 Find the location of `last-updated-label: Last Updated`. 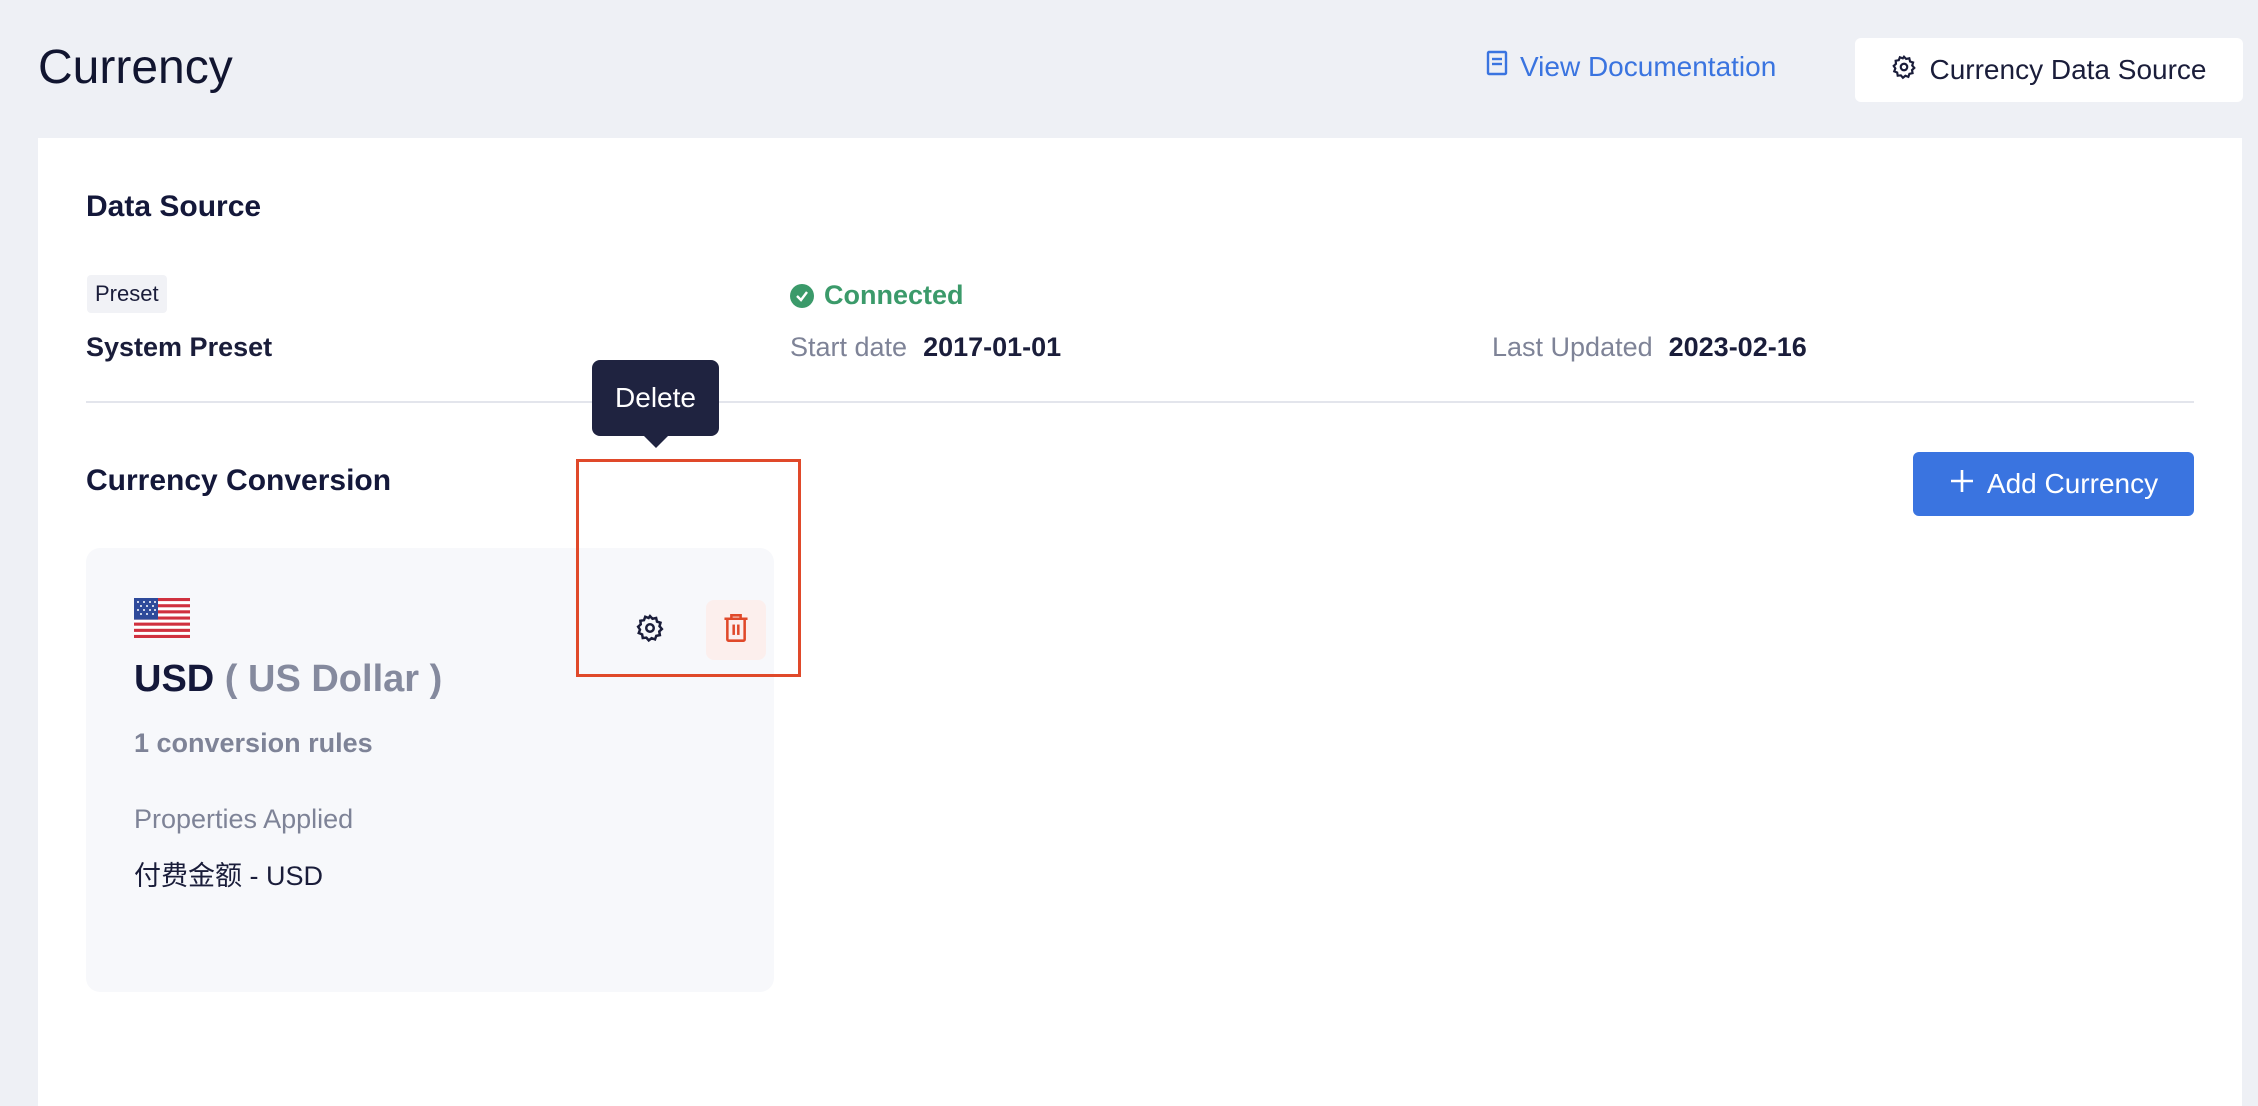

last-updated-label: Last Updated is located at coordinates (1572, 347).